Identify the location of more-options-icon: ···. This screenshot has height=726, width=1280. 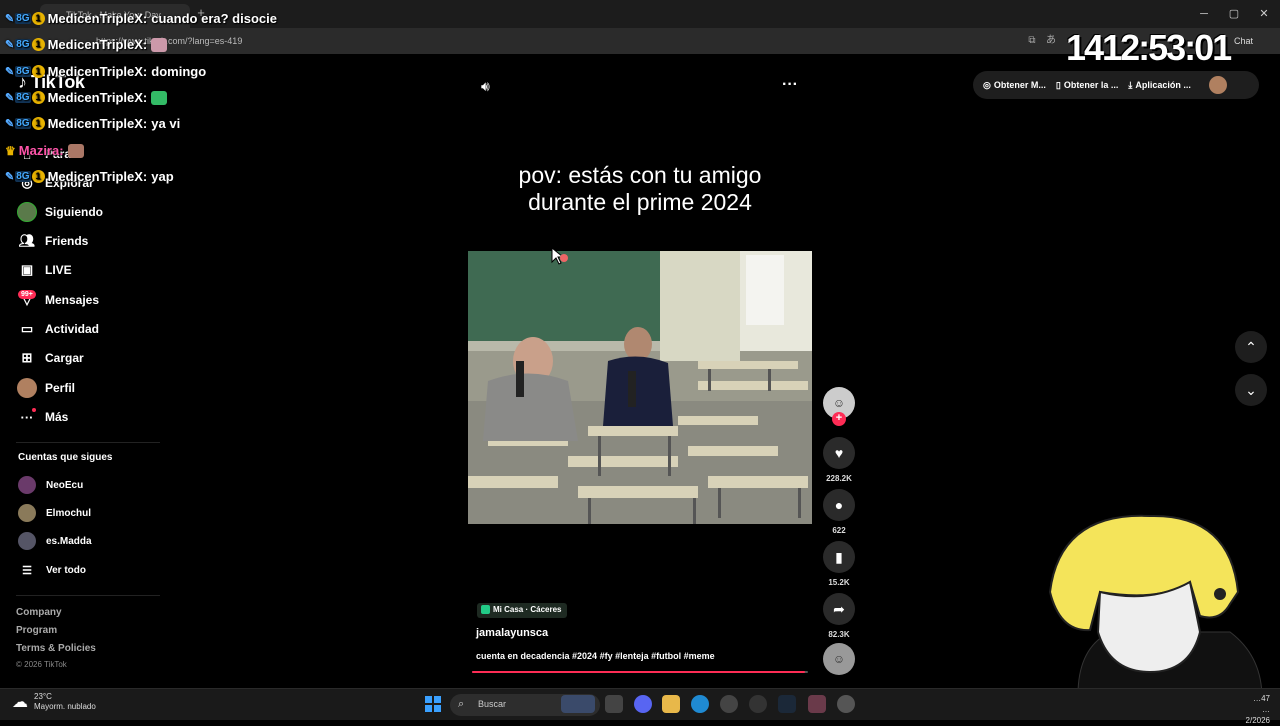
(790, 85).